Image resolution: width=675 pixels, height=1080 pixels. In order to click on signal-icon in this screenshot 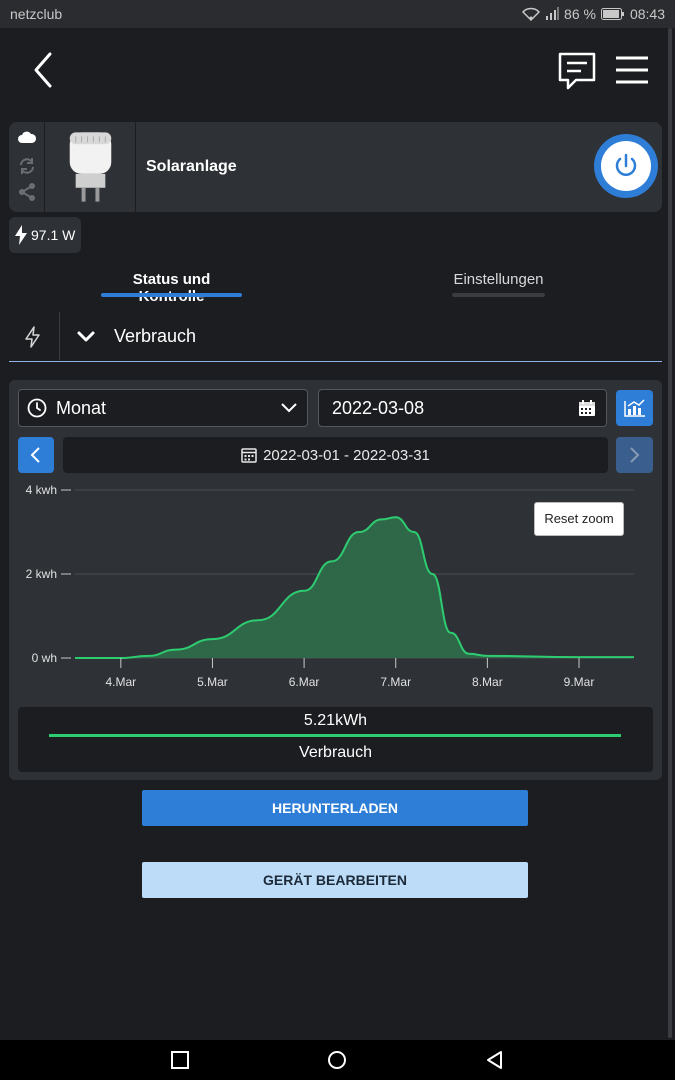, I will do `click(553, 13)`.